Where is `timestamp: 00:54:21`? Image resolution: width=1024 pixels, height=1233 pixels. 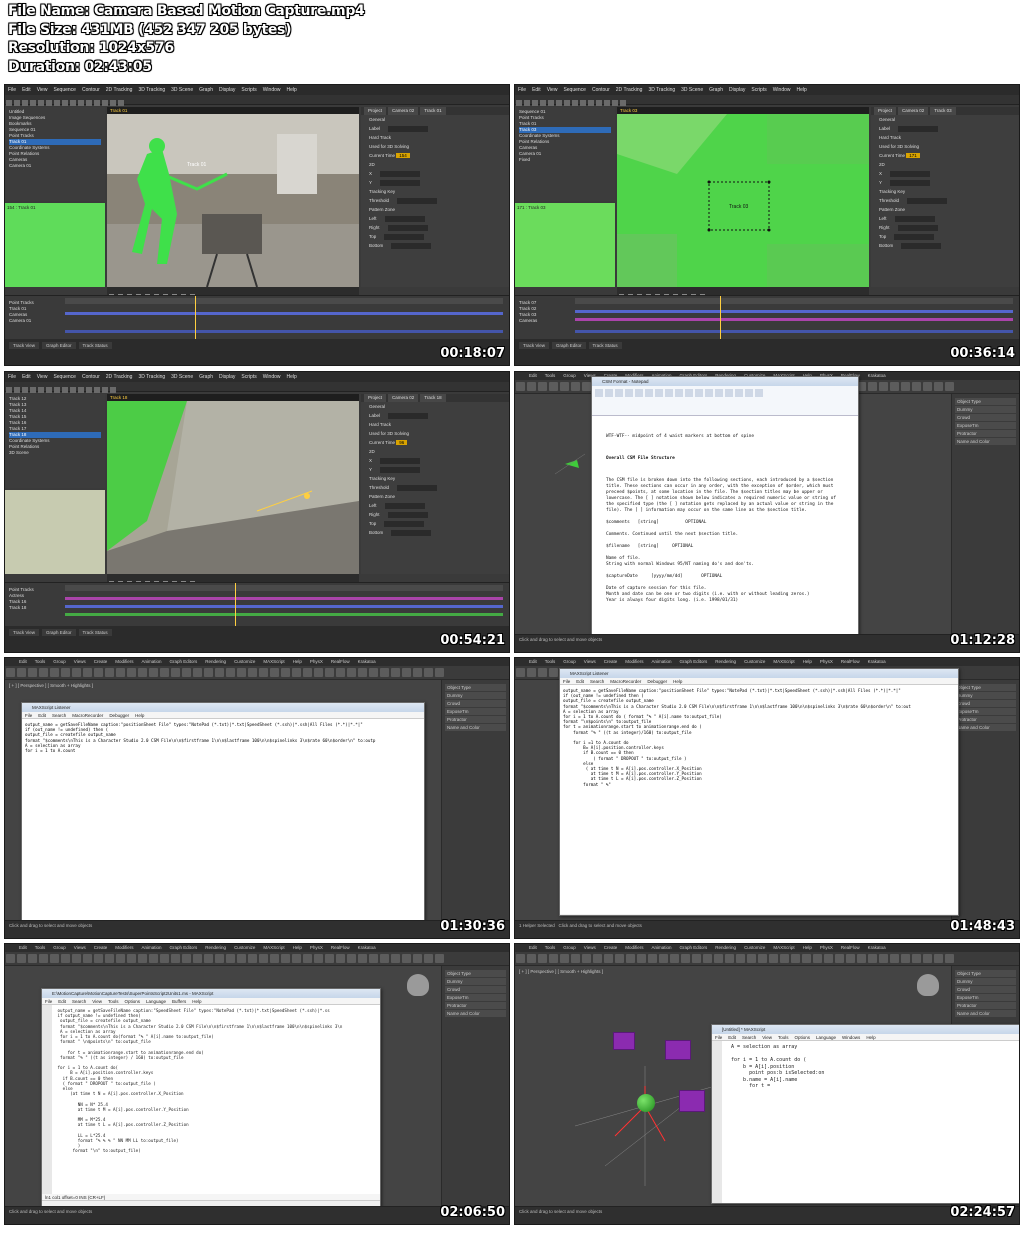 timestamp: 00:54:21 is located at coordinates (472, 640).